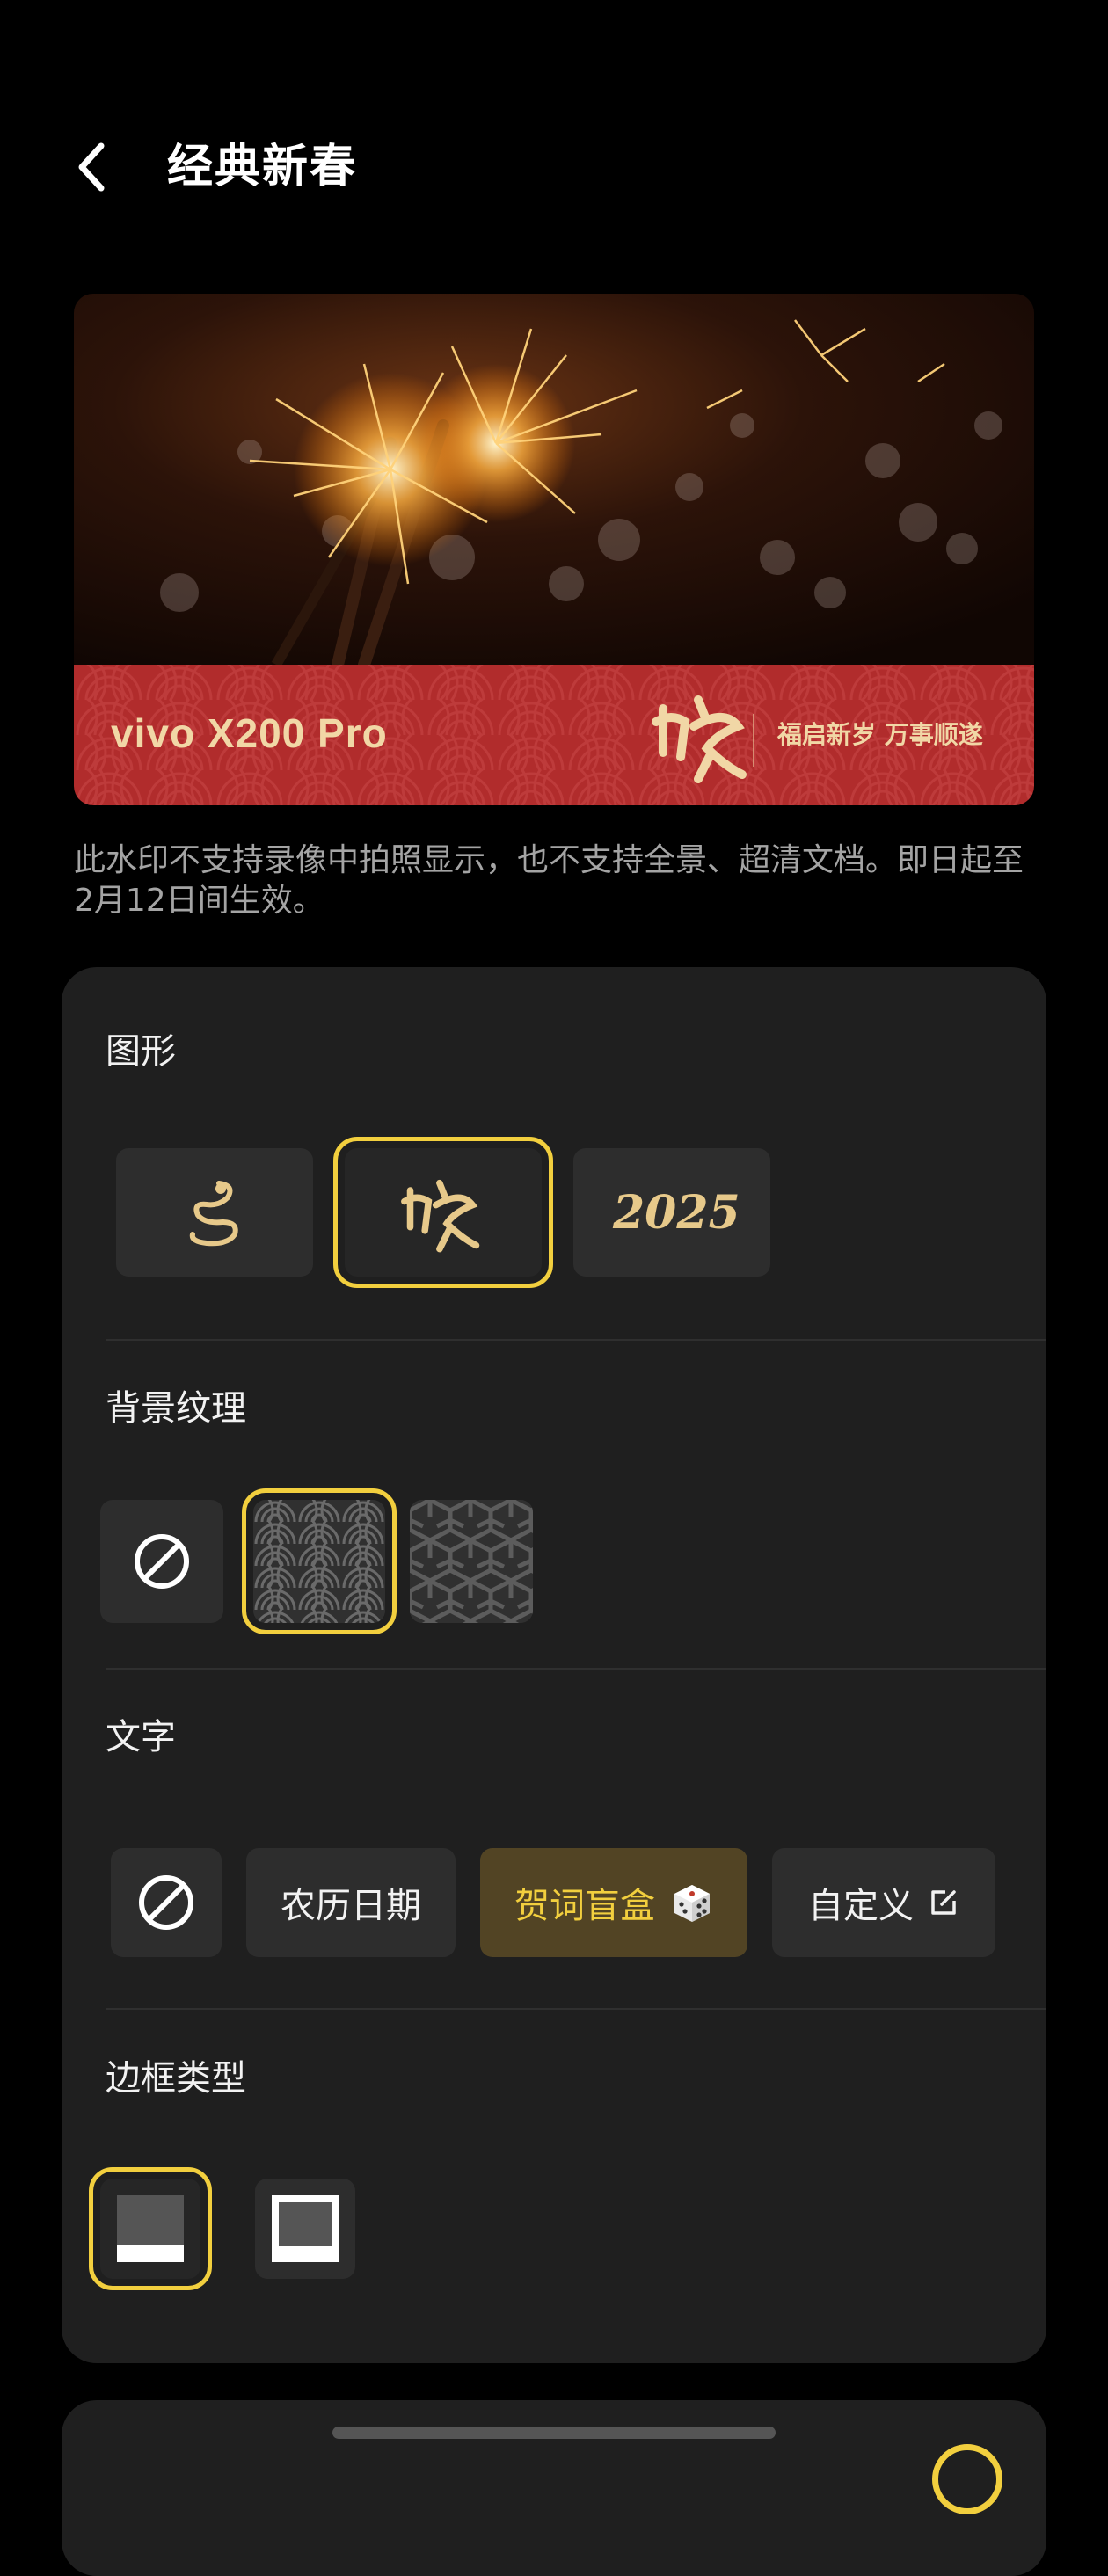 This screenshot has height=2576, width=1108. Describe the element at coordinates (141, 1051) in the screenshot. I see `section-title-graphic: 图形` at that location.